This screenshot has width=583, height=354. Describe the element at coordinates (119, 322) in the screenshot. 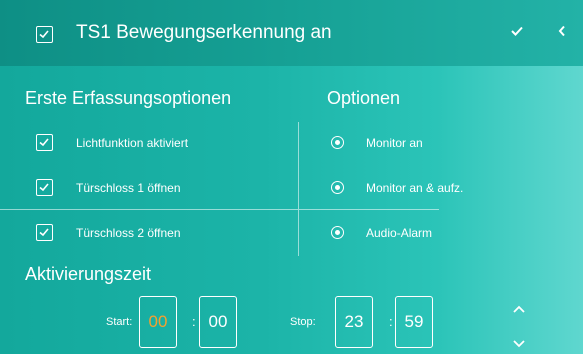

I see `start-label: Start:` at that location.